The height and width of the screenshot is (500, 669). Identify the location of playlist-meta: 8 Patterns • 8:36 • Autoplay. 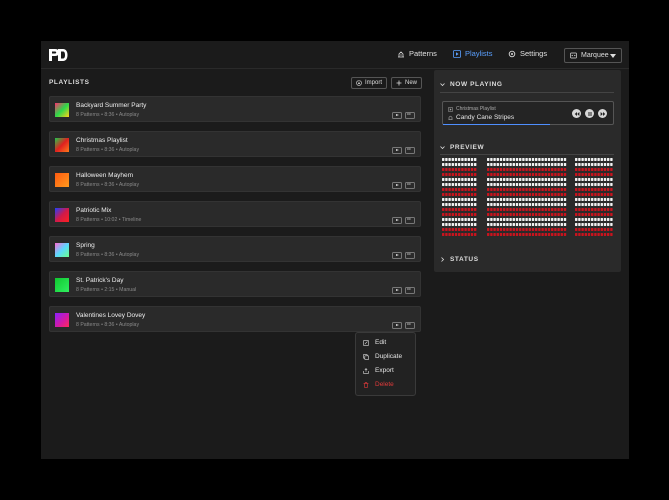
(108, 150).